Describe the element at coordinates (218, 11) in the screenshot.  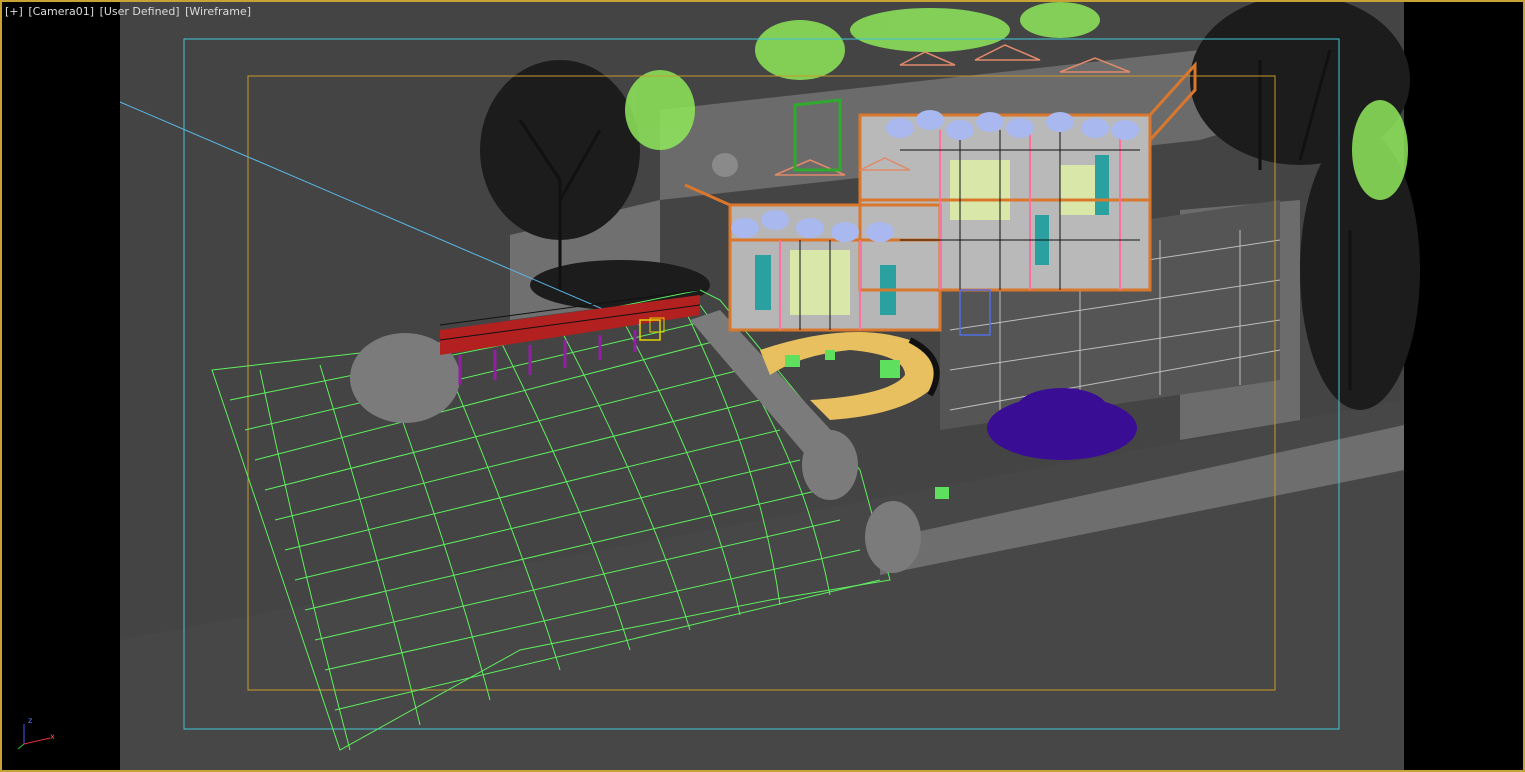
I see `viewport-display-mode-menu: [Wireframe]` at that location.